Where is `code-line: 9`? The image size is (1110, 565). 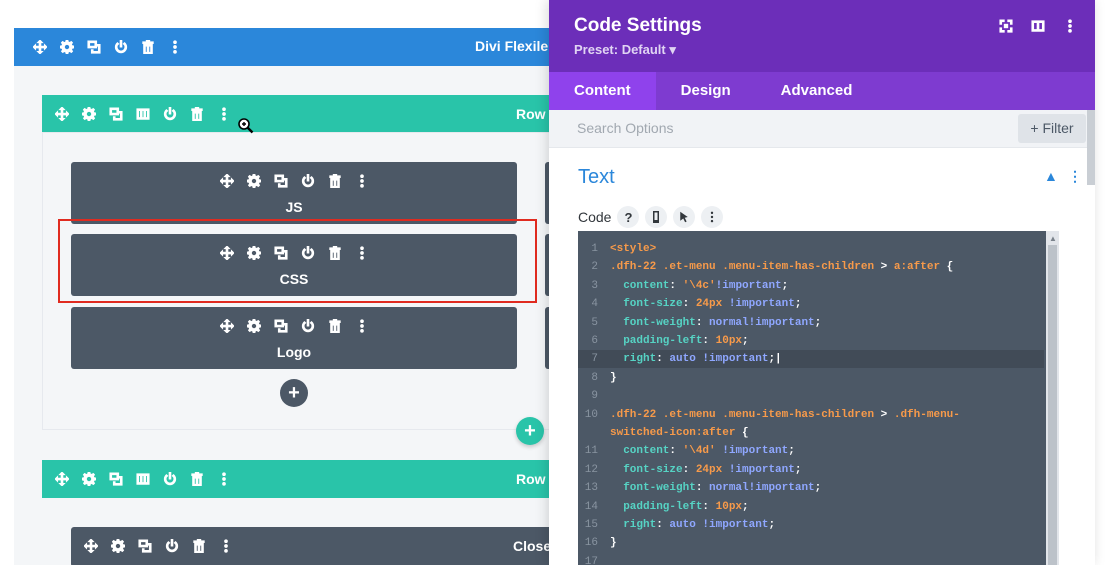 code-line: 9 is located at coordinates (811, 396).